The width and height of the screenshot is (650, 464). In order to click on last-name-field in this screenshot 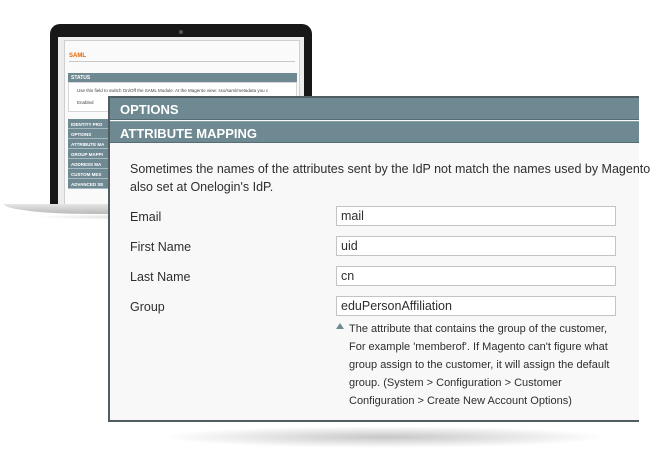, I will do `click(476, 276)`.